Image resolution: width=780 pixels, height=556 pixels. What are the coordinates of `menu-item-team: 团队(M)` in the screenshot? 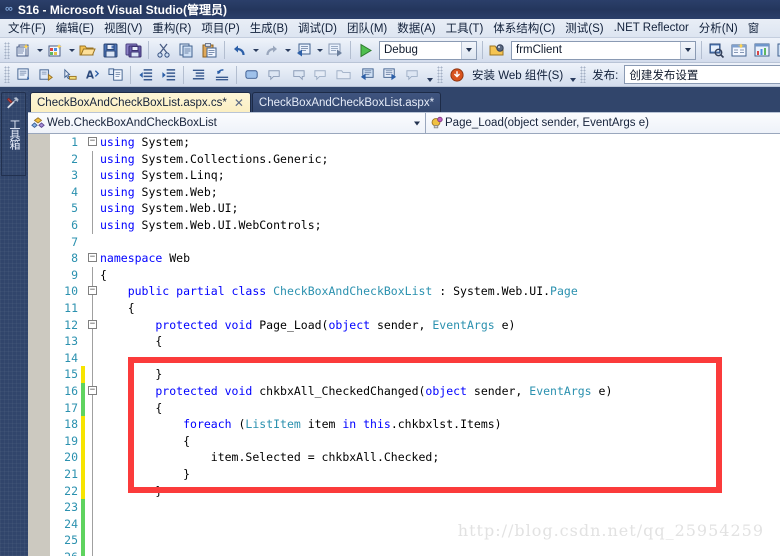 It's located at (367, 28).